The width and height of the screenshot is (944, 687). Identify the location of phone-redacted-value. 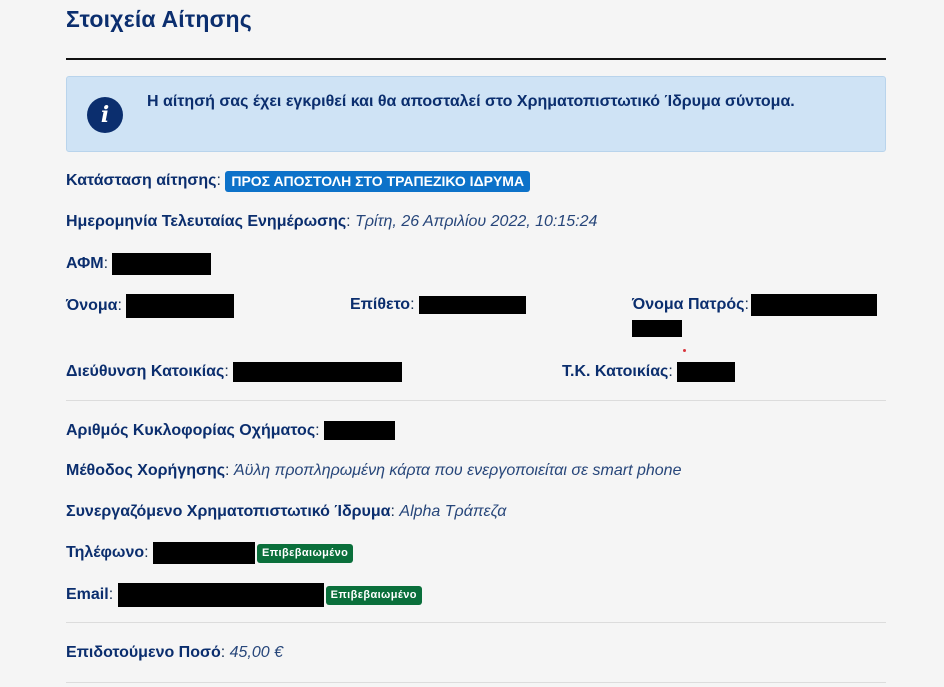
(204, 553).